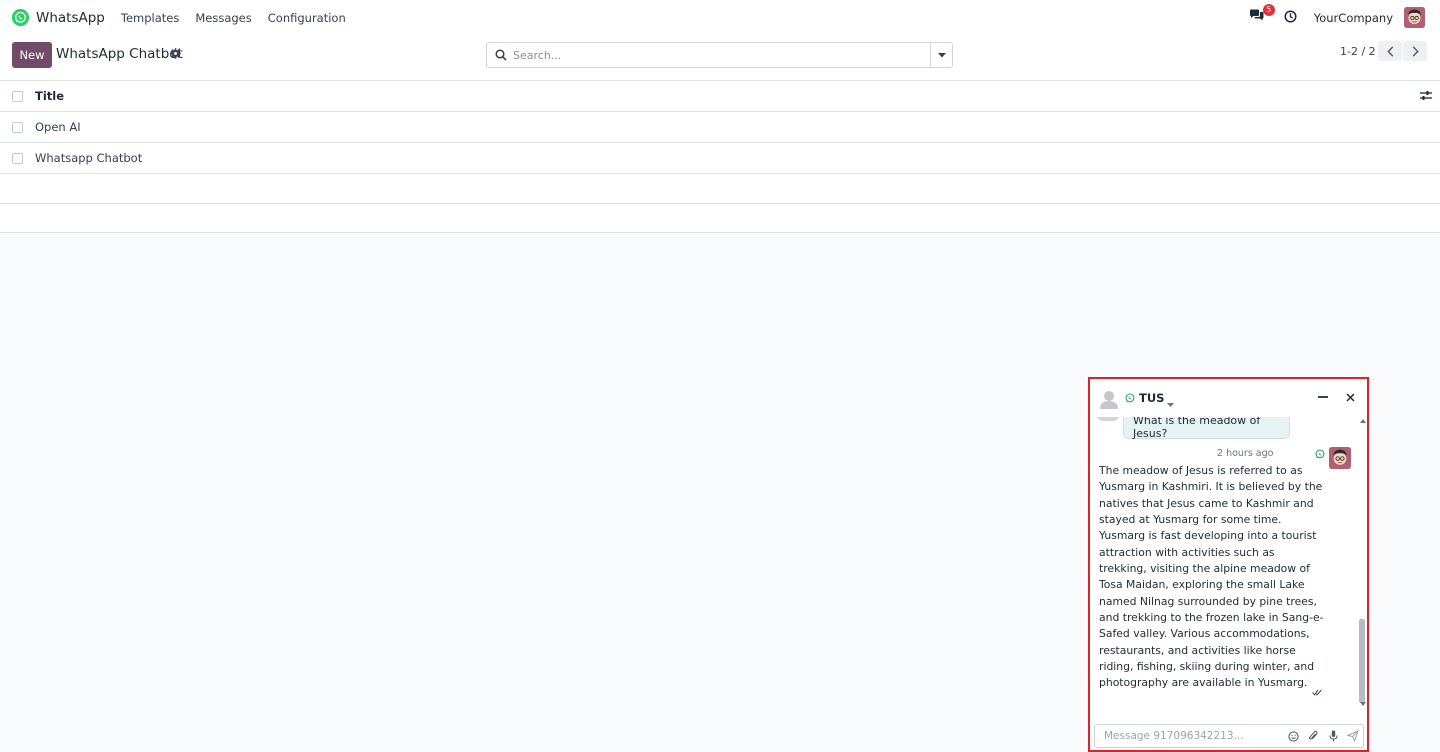  I want to click on menu-messages: Messages, so click(223, 18).